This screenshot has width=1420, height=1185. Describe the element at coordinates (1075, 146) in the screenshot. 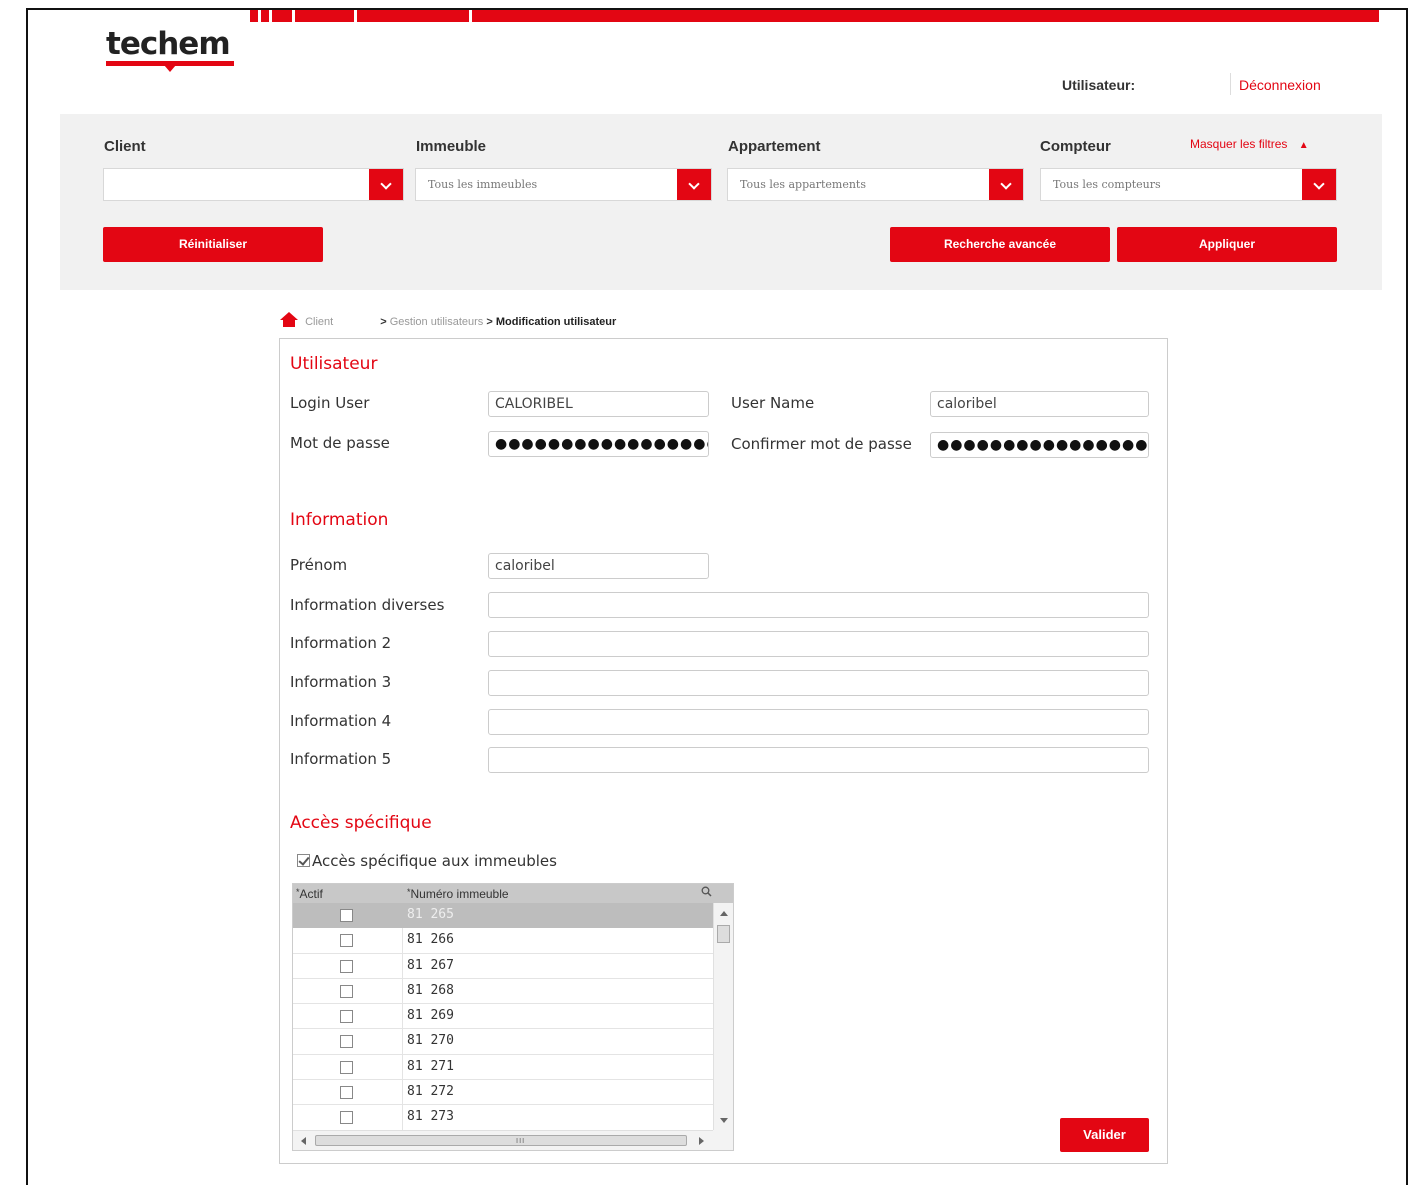

I see `meter-filter-label: Compteur` at that location.